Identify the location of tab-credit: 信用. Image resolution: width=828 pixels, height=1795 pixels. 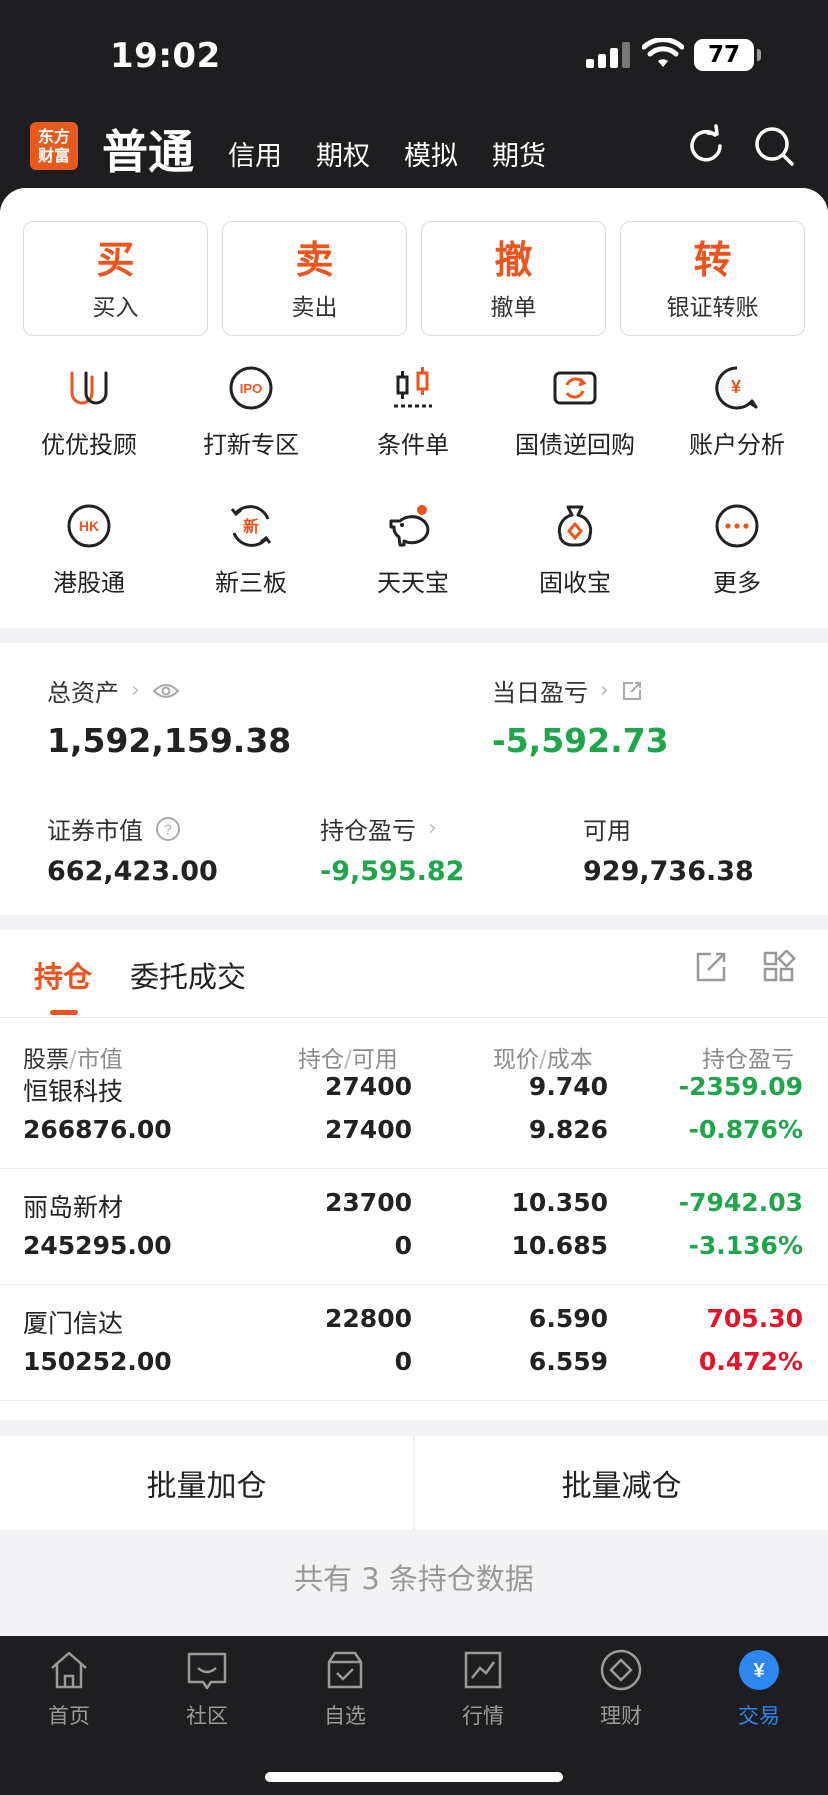
(255, 153).